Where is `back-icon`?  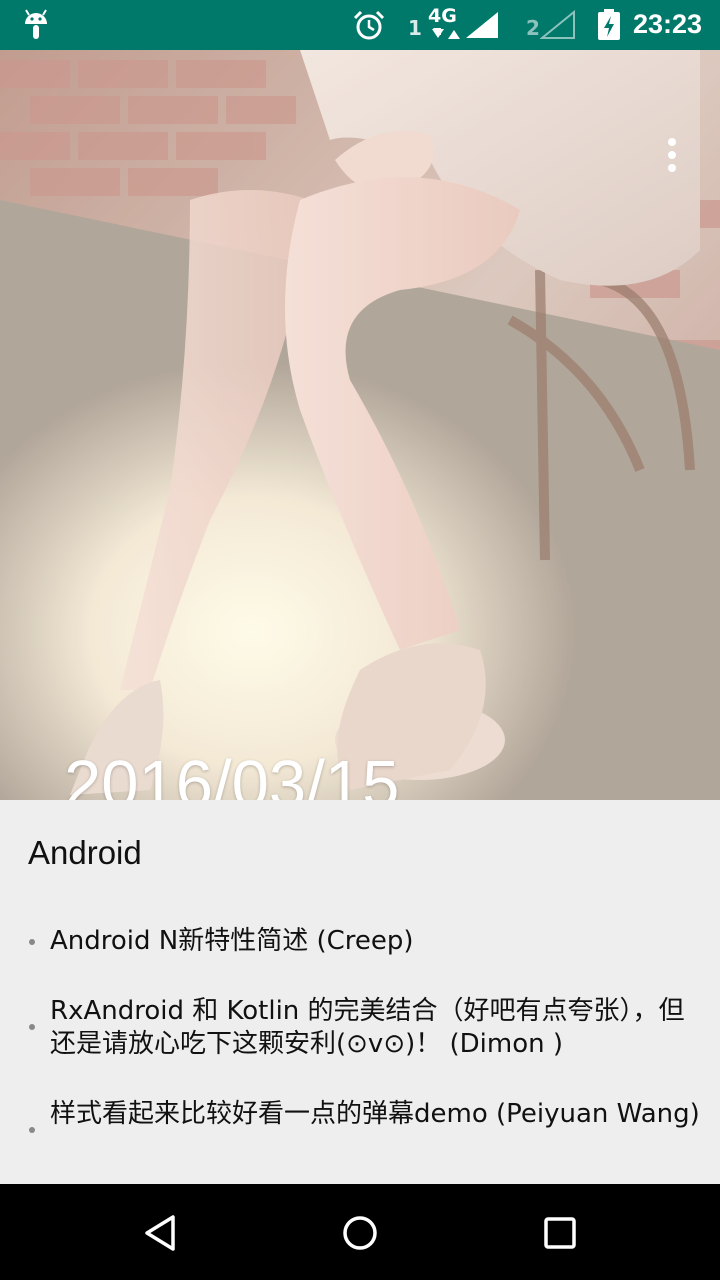 back-icon is located at coordinates (160, 1233).